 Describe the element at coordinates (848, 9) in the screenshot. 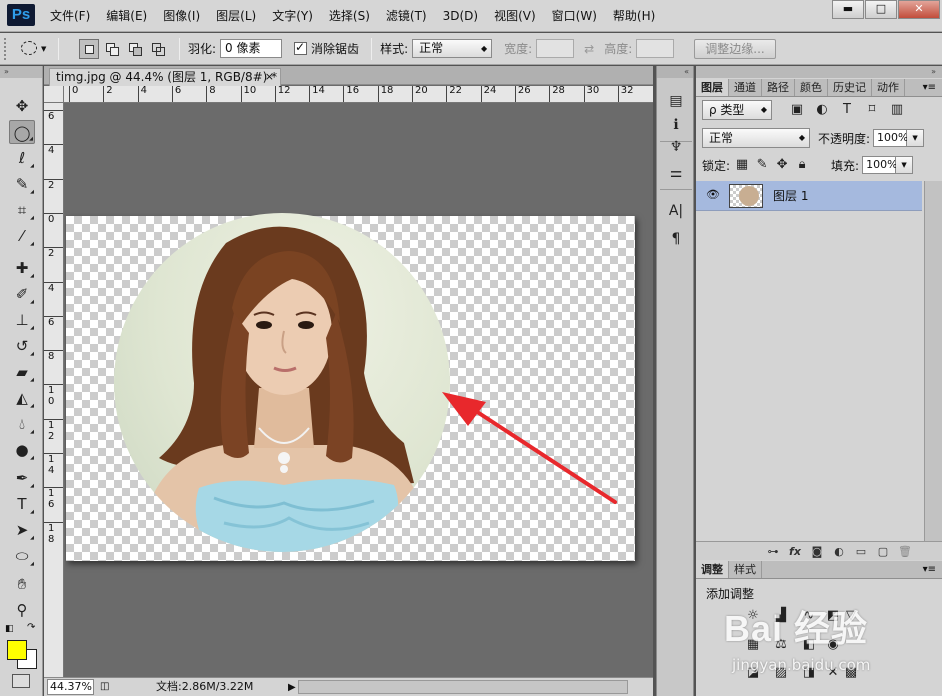

I see `minimize-button: ▬` at that location.